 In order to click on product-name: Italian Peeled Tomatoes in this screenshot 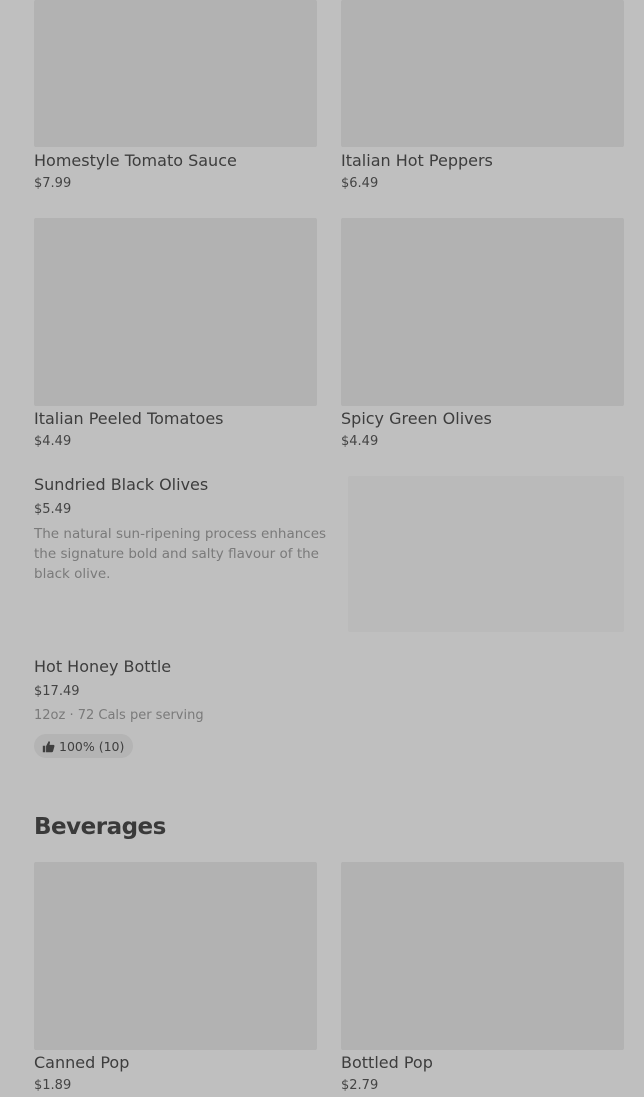, I will do `click(129, 418)`.